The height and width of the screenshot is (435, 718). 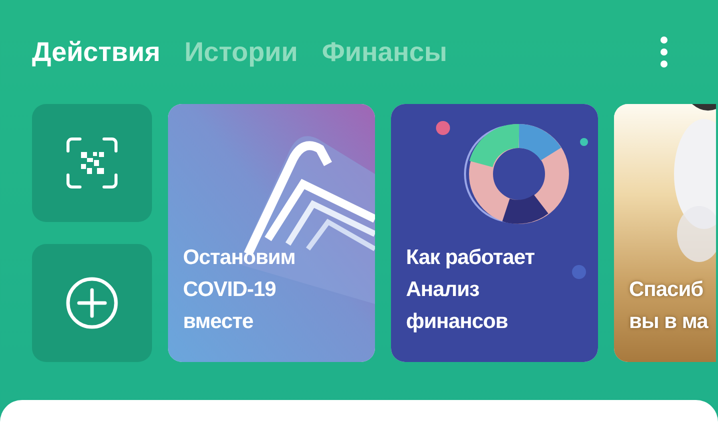 What do you see at coordinates (241, 52) in the screenshot?
I see `tab: Истории` at bounding box center [241, 52].